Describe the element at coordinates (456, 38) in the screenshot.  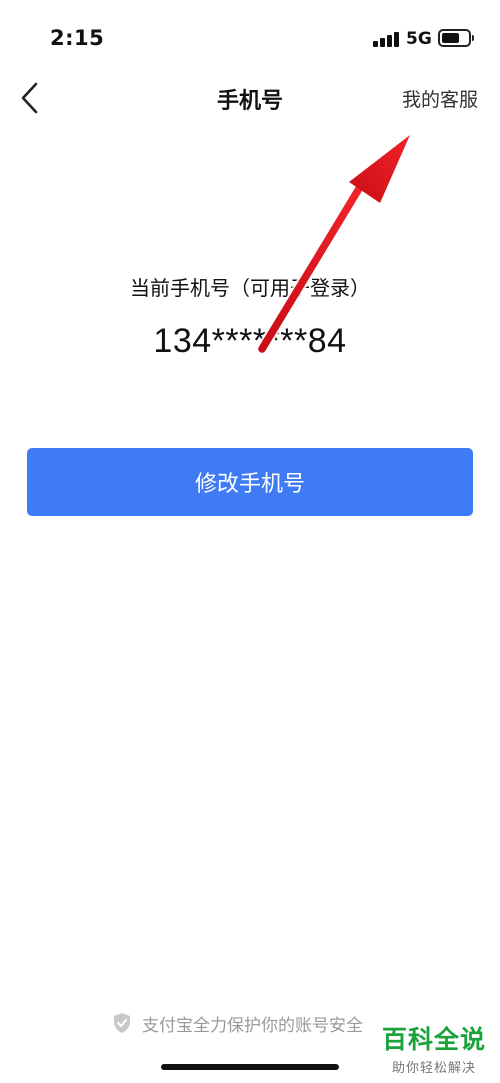
I see `battery-icon` at that location.